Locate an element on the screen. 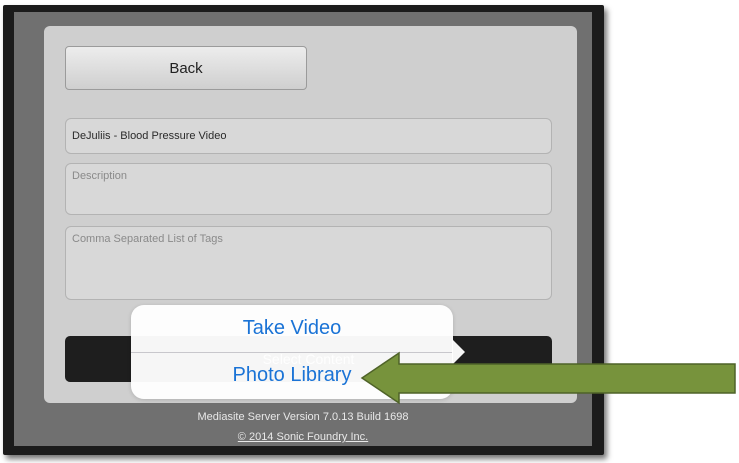 The height and width of the screenshot is (463, 739). annotation-arrow-icon is located at coordinates (548, 378).